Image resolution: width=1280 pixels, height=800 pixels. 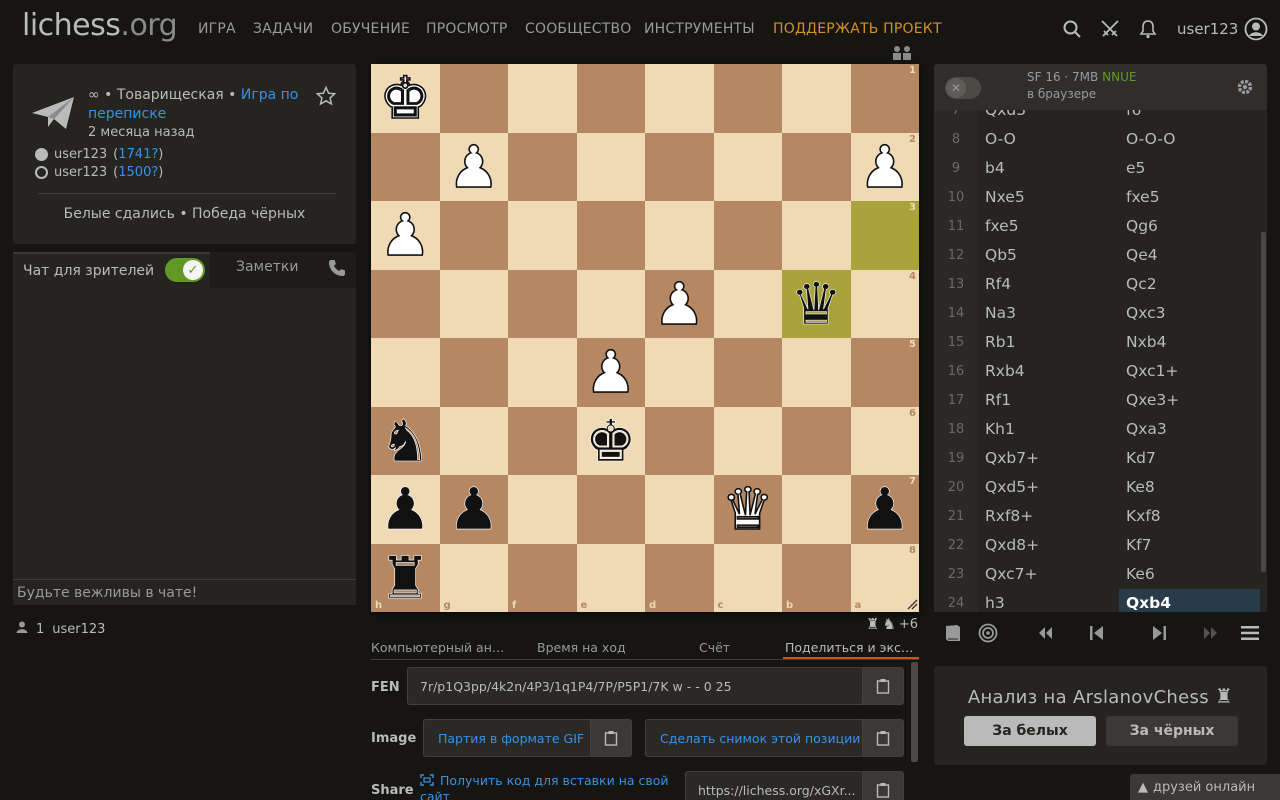 I want to click on black-move: Kxf8, so click(x=1189, y=516).